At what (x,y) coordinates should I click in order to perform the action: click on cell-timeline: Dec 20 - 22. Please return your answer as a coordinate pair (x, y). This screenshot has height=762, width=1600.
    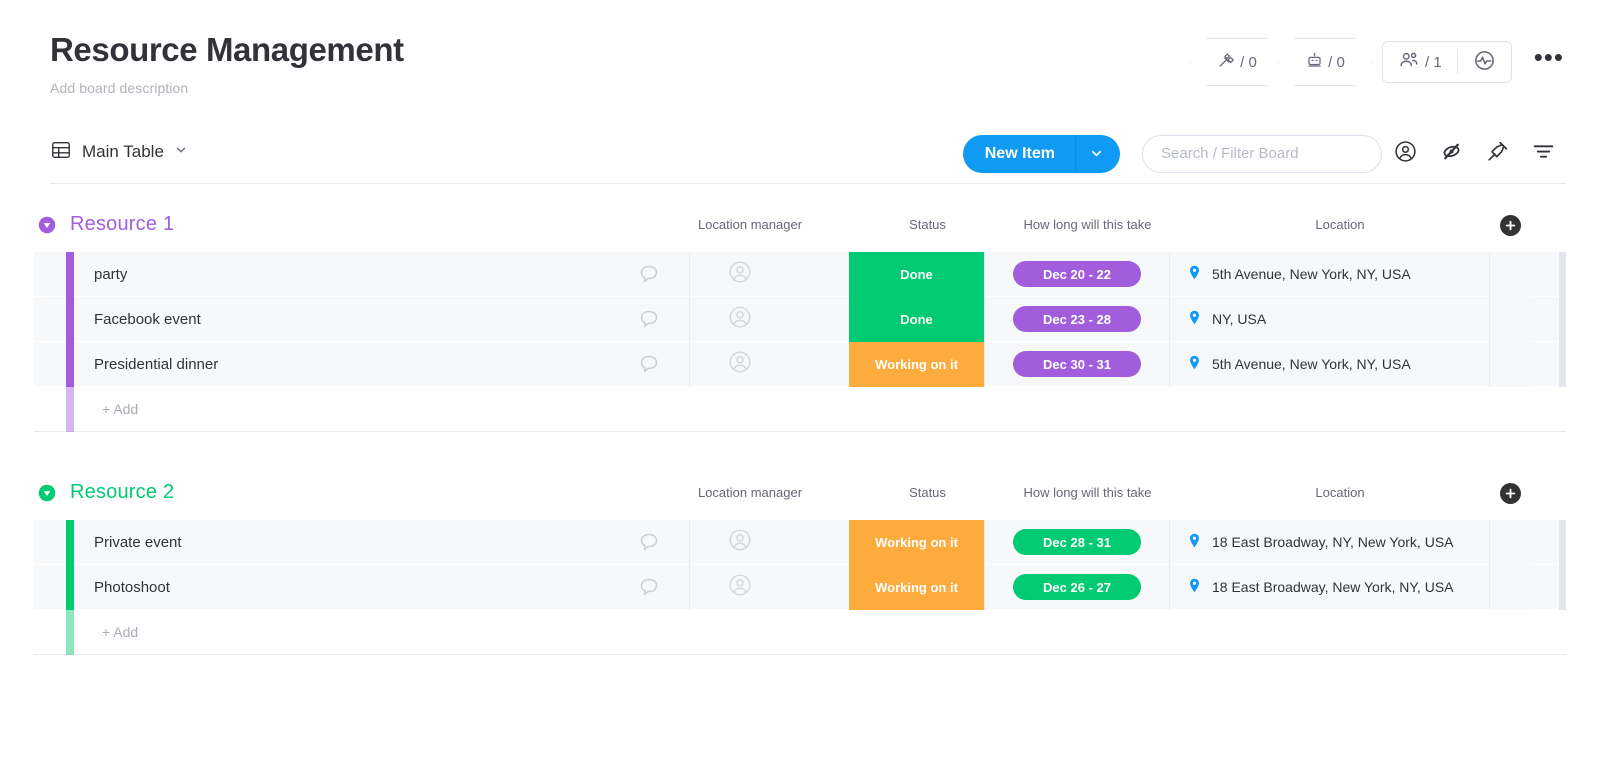
    Looking at the image, I should click on (1076, 274).